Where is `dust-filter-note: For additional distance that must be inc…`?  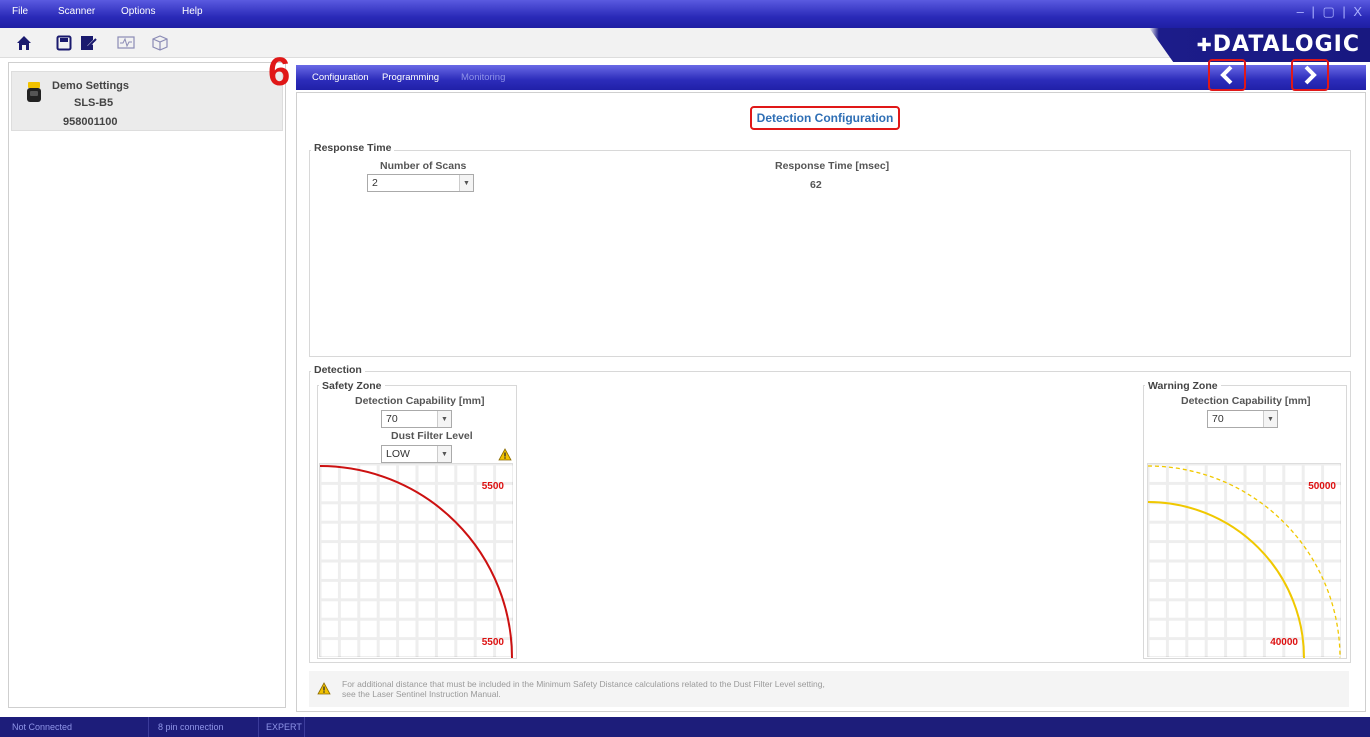
dust-filter-note: For additional distance that must be inc… is located at coordinates (829, 689).